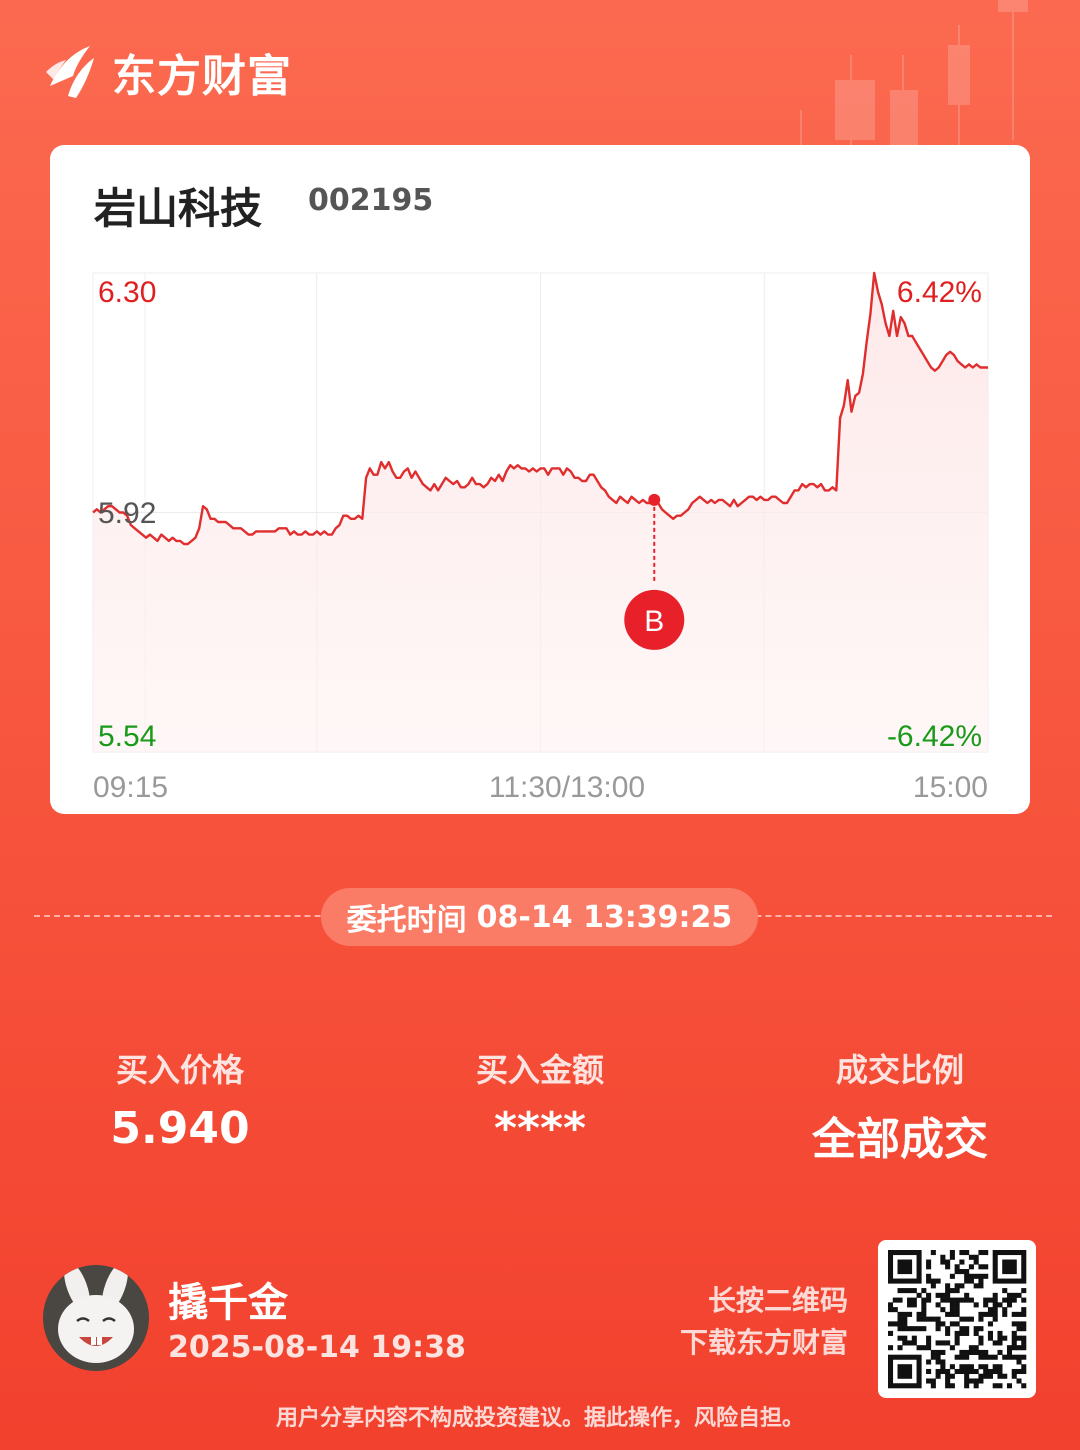 The width and height of the screenshot is (1080, 1450). What do you see at coordinates (654, 499) in the screenshot?
I see `marker-dot` at bounding box center [654, 499].